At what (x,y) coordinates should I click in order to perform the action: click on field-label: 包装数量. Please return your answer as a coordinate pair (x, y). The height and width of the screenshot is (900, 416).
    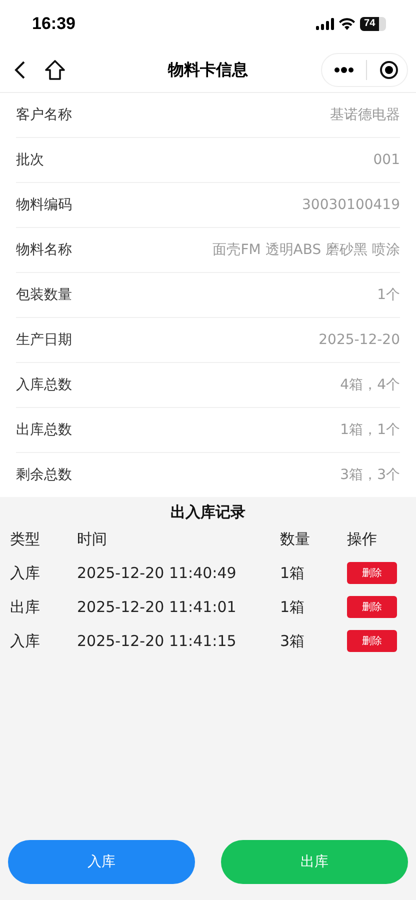
    Looking at the image, I should click on (44, 295).